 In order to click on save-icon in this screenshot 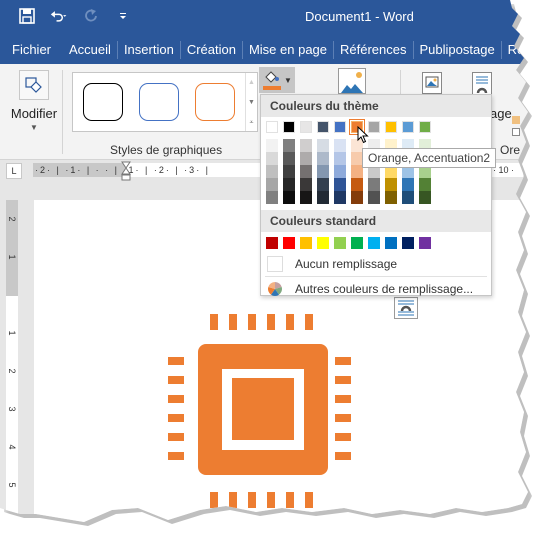, I will do `click(27, 16)`.